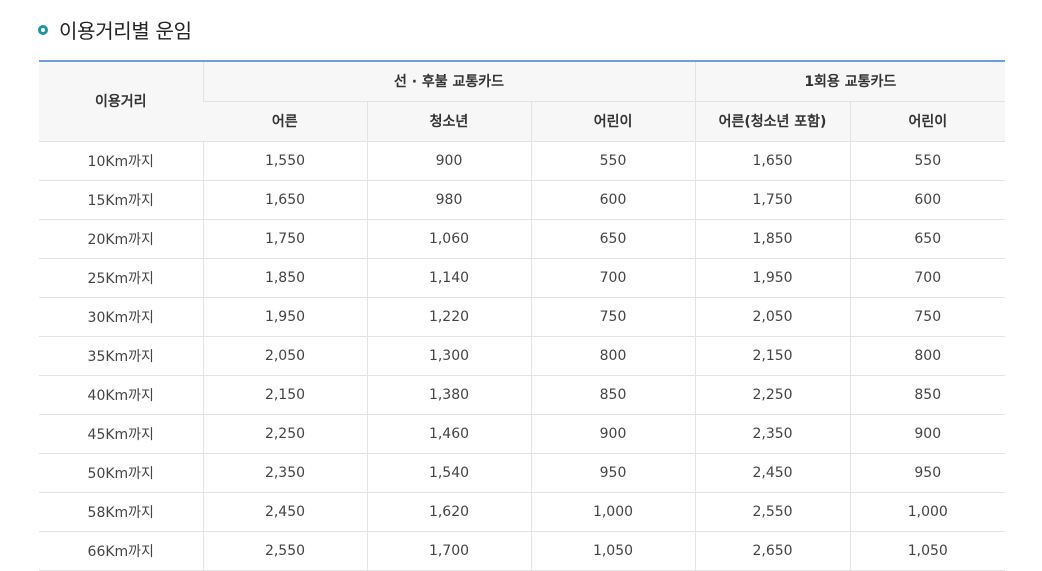 Image resolution: width=1042 pixels, height=571 pixels. I want to click on cell-prepaid-youth: 1,060, so click(448, 239).